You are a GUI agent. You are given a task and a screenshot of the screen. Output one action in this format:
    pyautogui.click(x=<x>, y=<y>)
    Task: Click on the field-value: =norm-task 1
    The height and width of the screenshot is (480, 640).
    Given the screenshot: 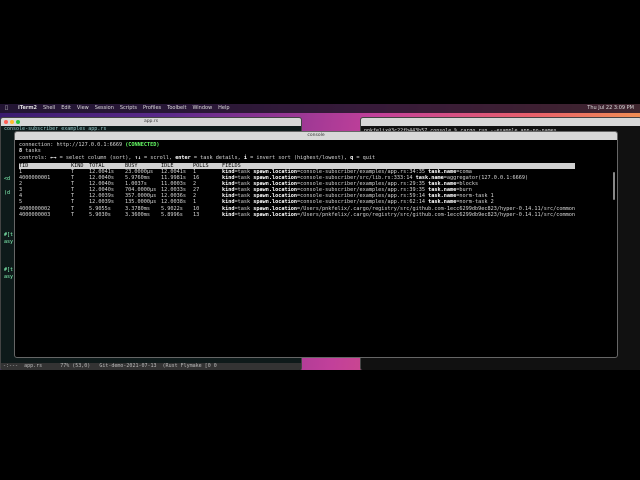 What is the action you would take?
    pyautogui.click(x=475, y=196)
    